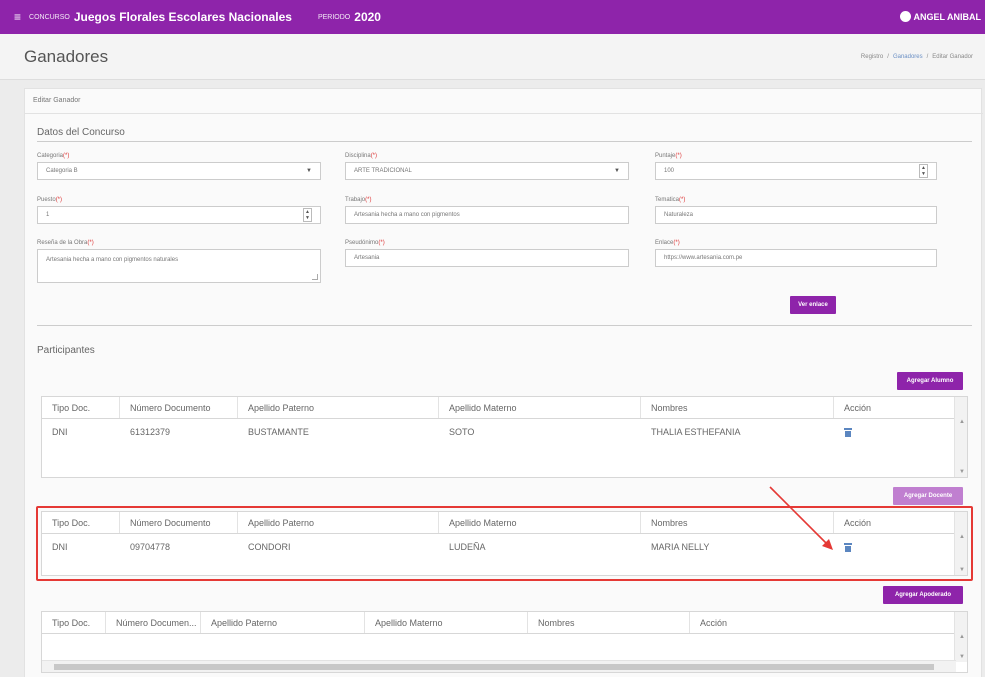 The width and height of the screenshot is (985, 677). What do you see at coordinates (446, 622) in the screenshot?
I see `col-apellido-materno: Apellido Materno` at bounding box center [446, 622].